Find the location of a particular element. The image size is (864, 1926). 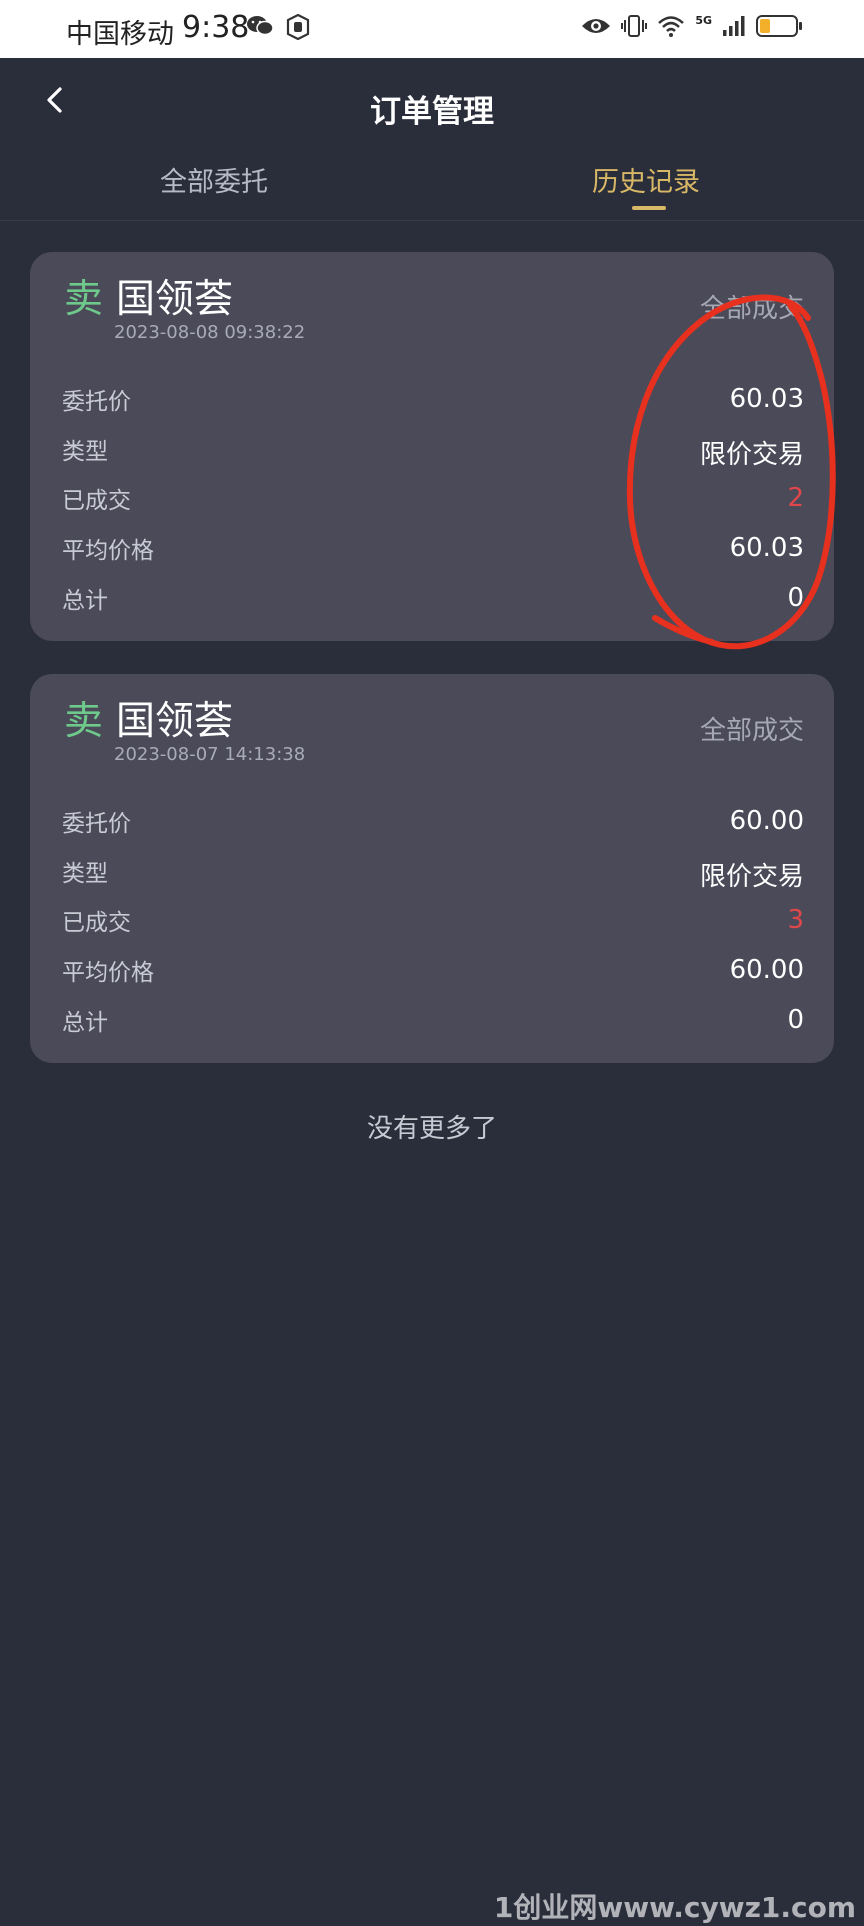

page-title: 订单管理 is located at coordinates (432, 112).